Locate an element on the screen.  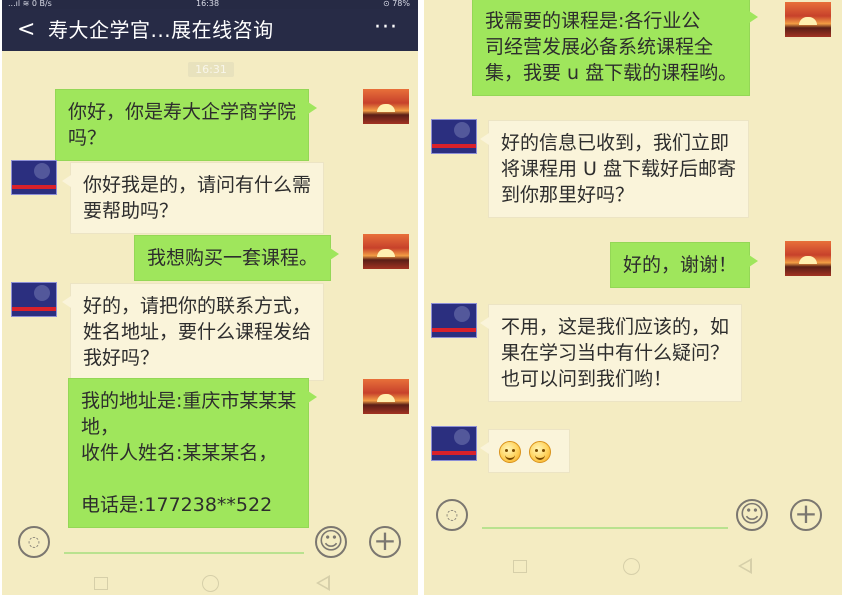
back-icon: < is located at coordinates (26, 30).